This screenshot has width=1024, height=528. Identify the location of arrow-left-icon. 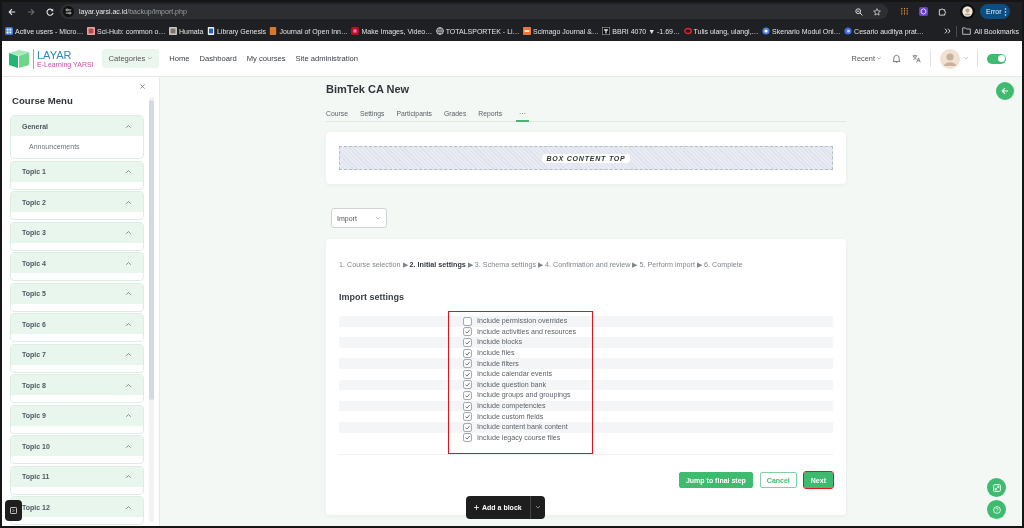
(1005, 91).